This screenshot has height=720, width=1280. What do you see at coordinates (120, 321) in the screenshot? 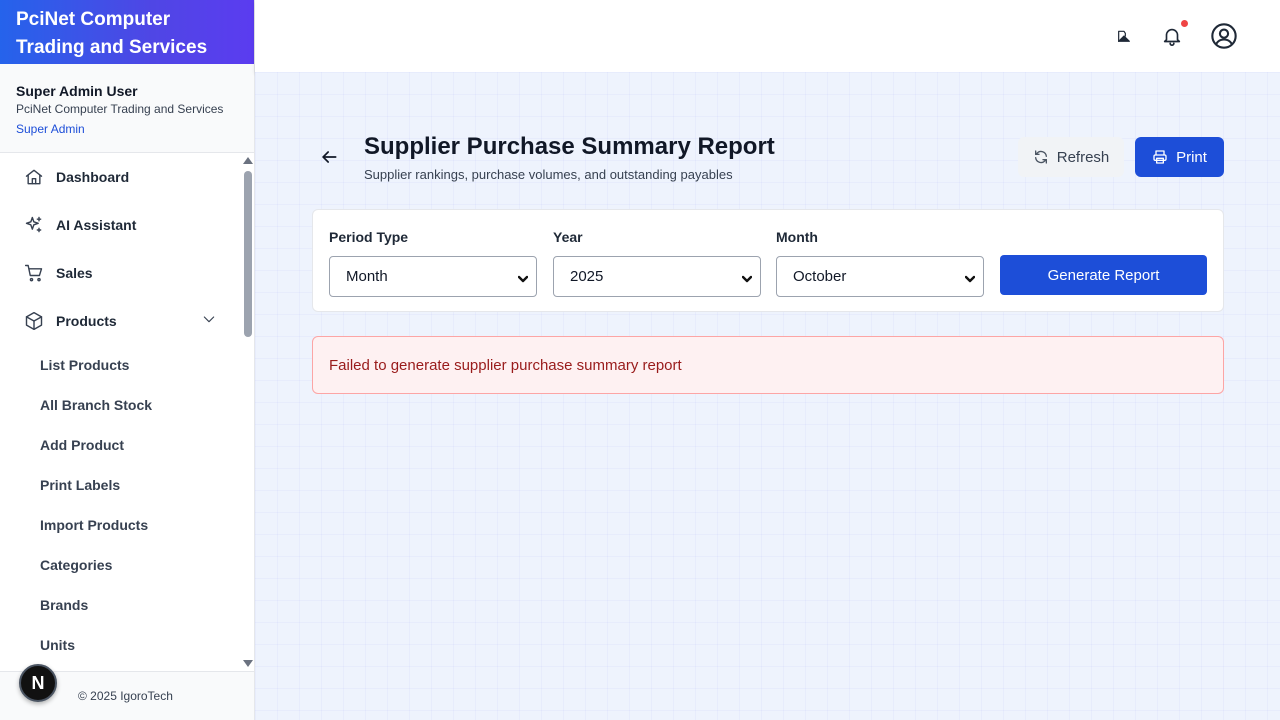
I see `sidebar-item-products: Products` at bounding box center [120, 321].